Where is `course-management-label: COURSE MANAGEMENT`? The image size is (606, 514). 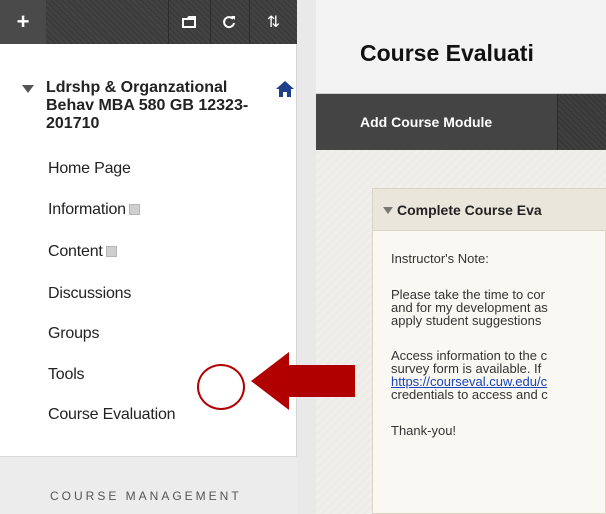 course-management-label: COURSE MANAGEMENT is located at coordinates (146, 496).